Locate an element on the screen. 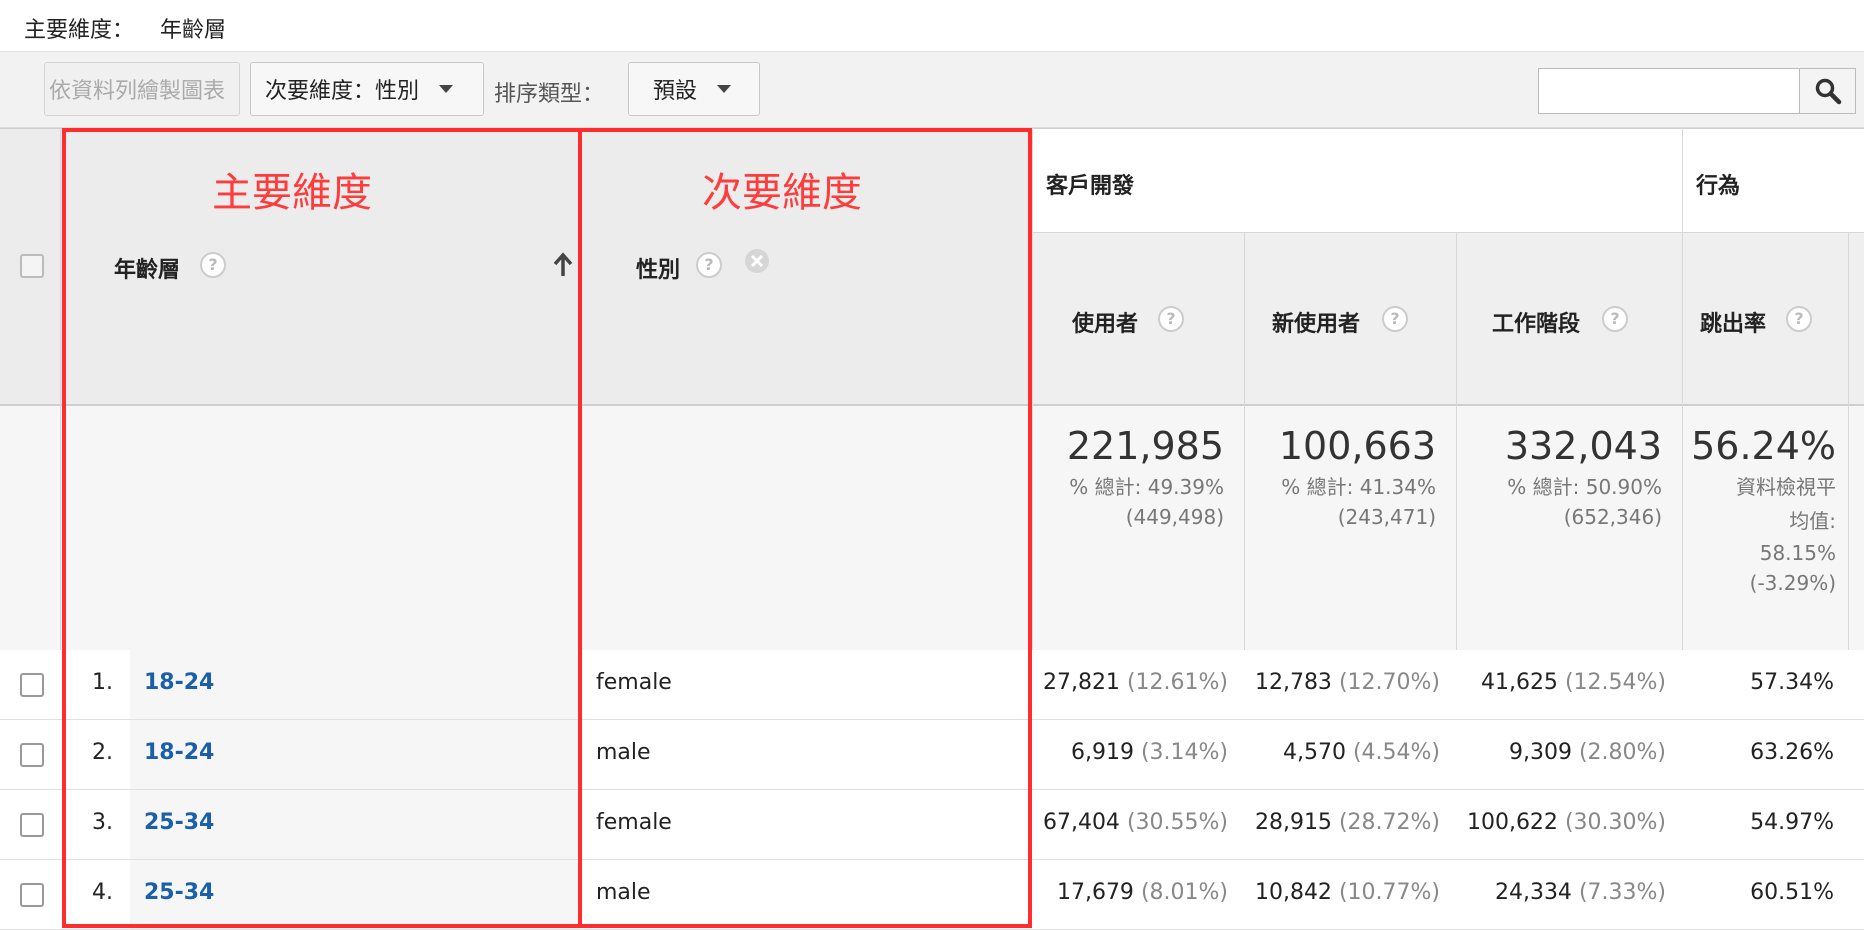 Image resolution: width=1864 pixels, height=930 pixels. new-users-pct: (4.54%) is located at coordinates (1396, 752).